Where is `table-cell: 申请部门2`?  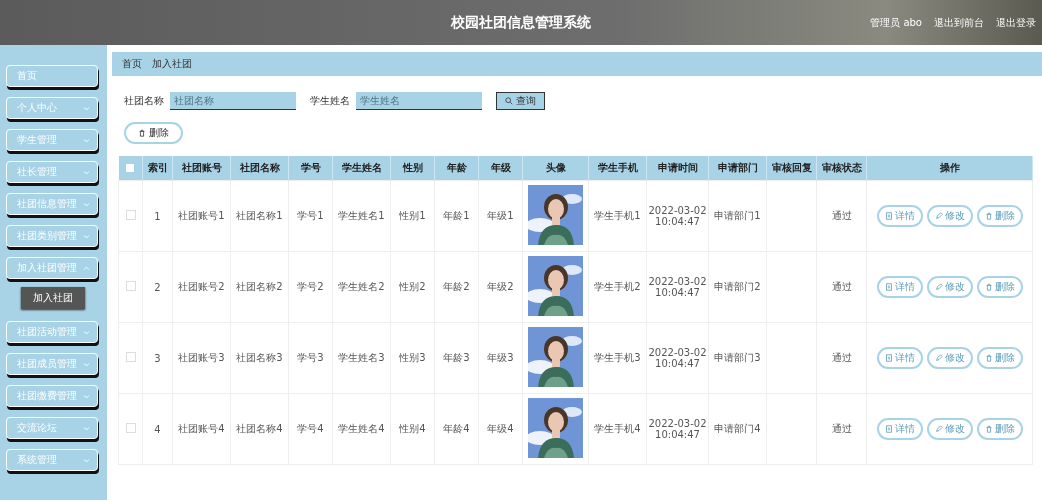
table-cell: 申请部门2 is located at coordinates (737, 286).